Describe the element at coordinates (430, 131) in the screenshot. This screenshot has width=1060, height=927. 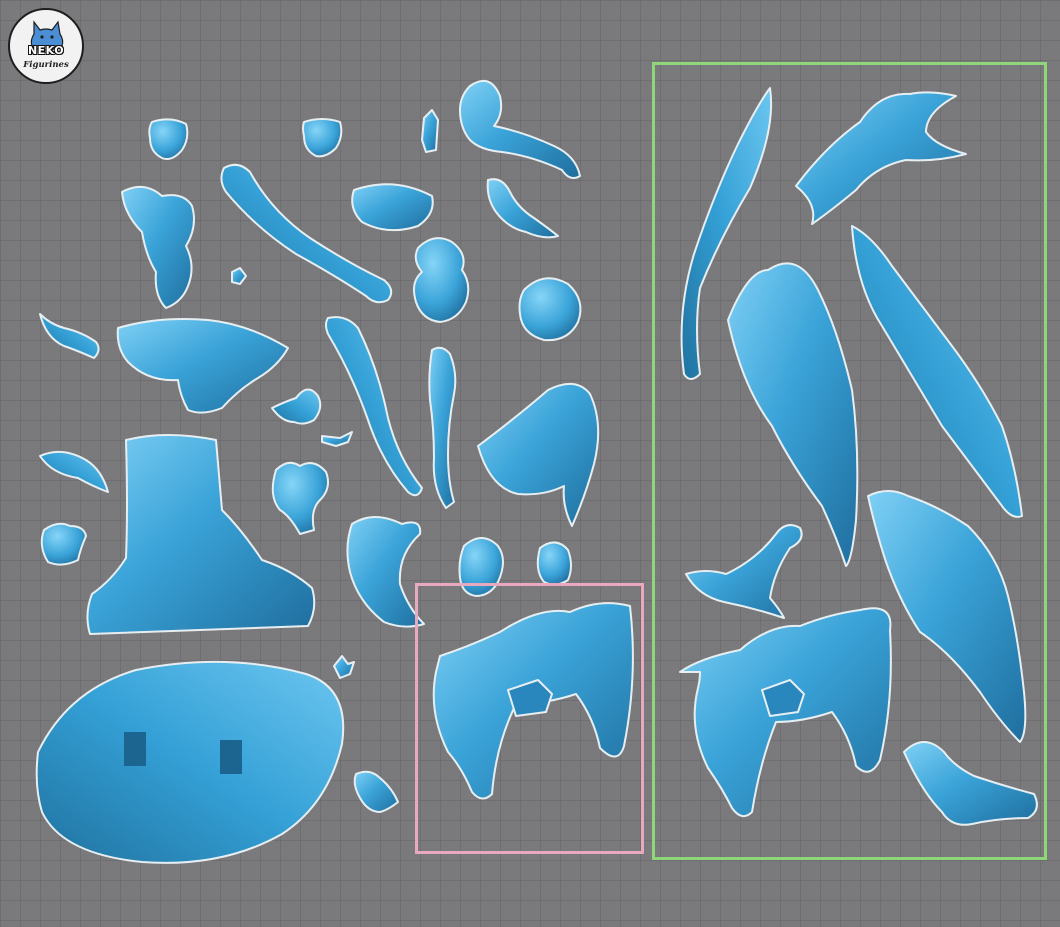
I see `small-pin-part` at that location.